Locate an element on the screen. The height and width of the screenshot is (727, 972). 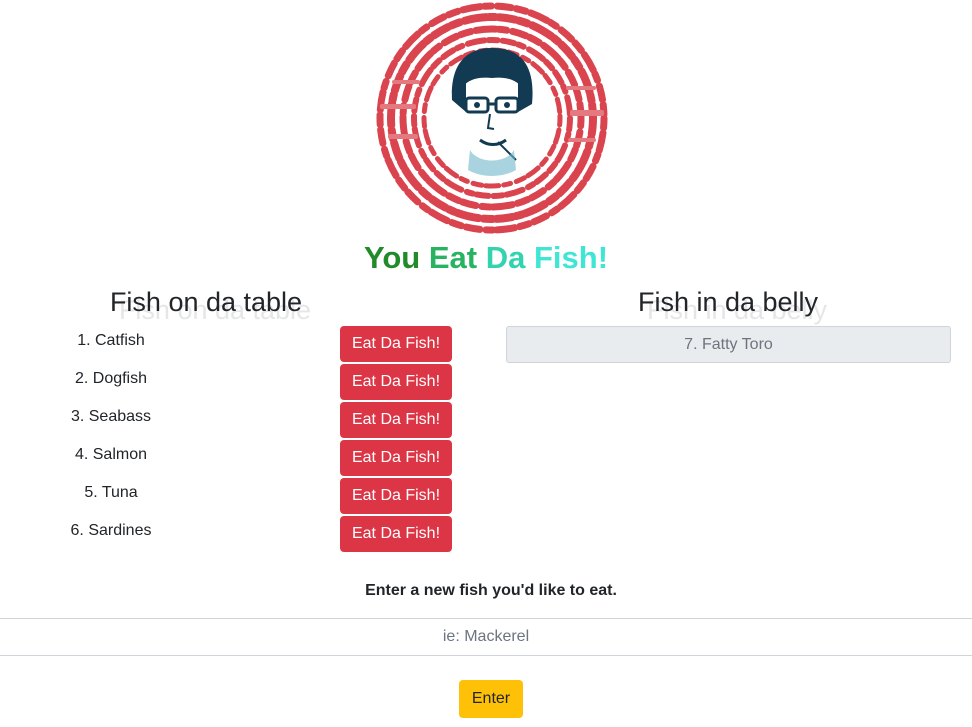
table-heading: Fish on da table Fish on da table is located at coordinates (206, 305).